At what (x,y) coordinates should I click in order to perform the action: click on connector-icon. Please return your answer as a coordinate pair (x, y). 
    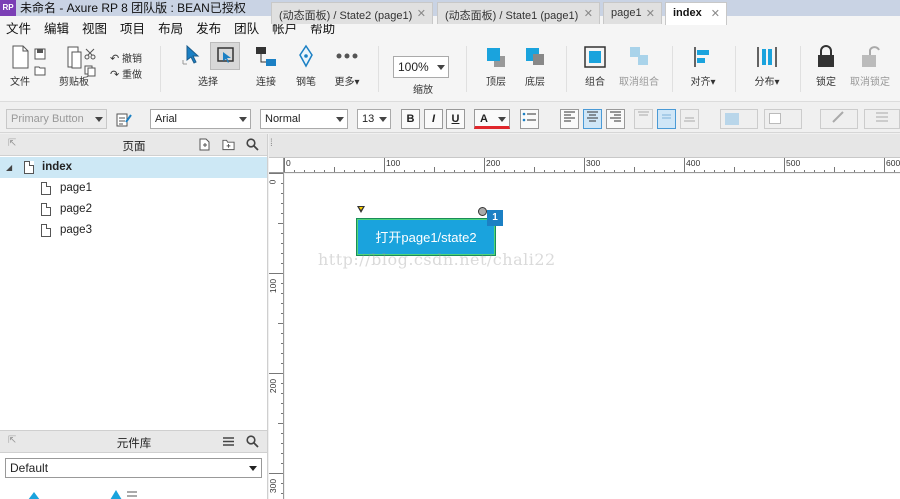
    Looking at the image, I should click on (266, 56).